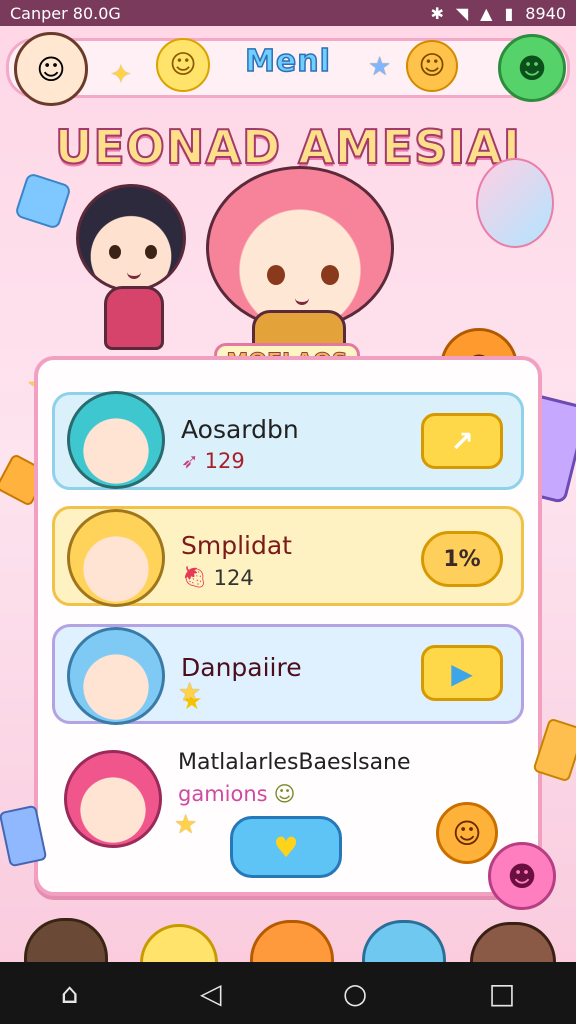  What do you see at coordinates (224, 461) in the screenshot?
I see `list-item-meta: 129` at bounding box center [224, 461].